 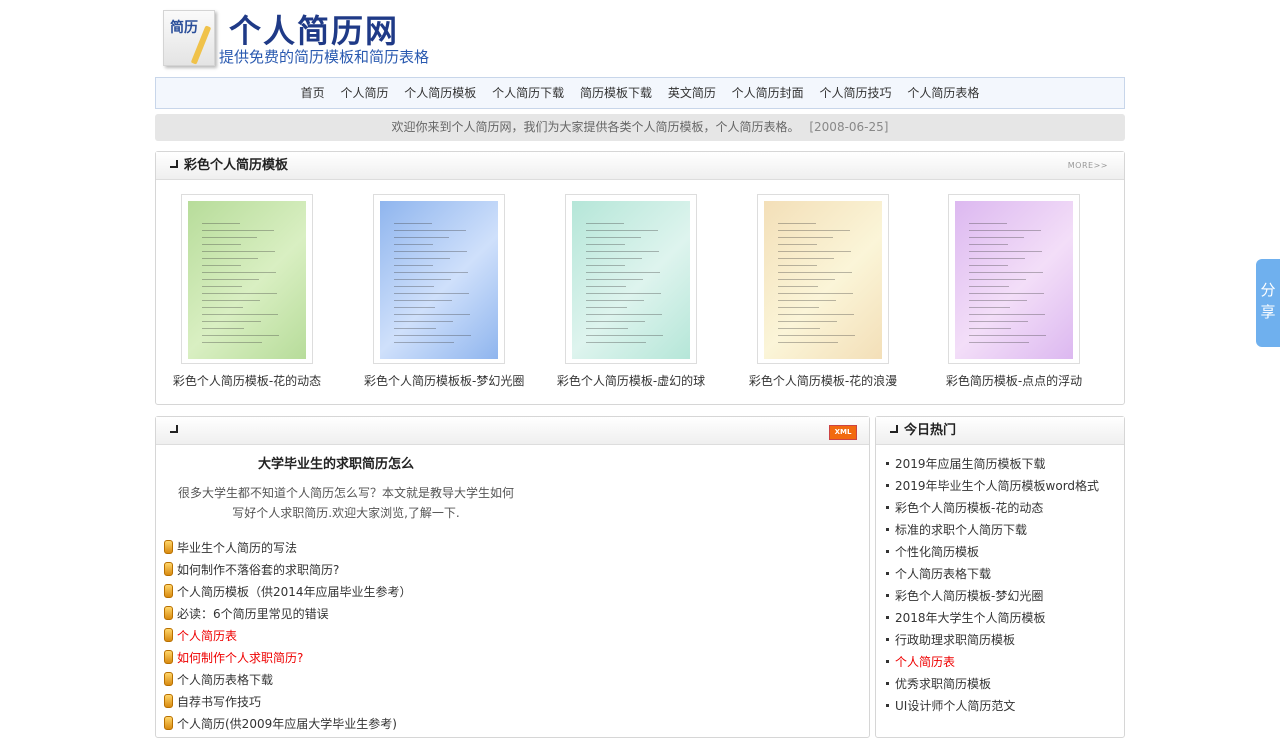 I want to click on thumbnail-caption: 彩色个人简历模板-花的浪漫, so click(x=823, y=380).